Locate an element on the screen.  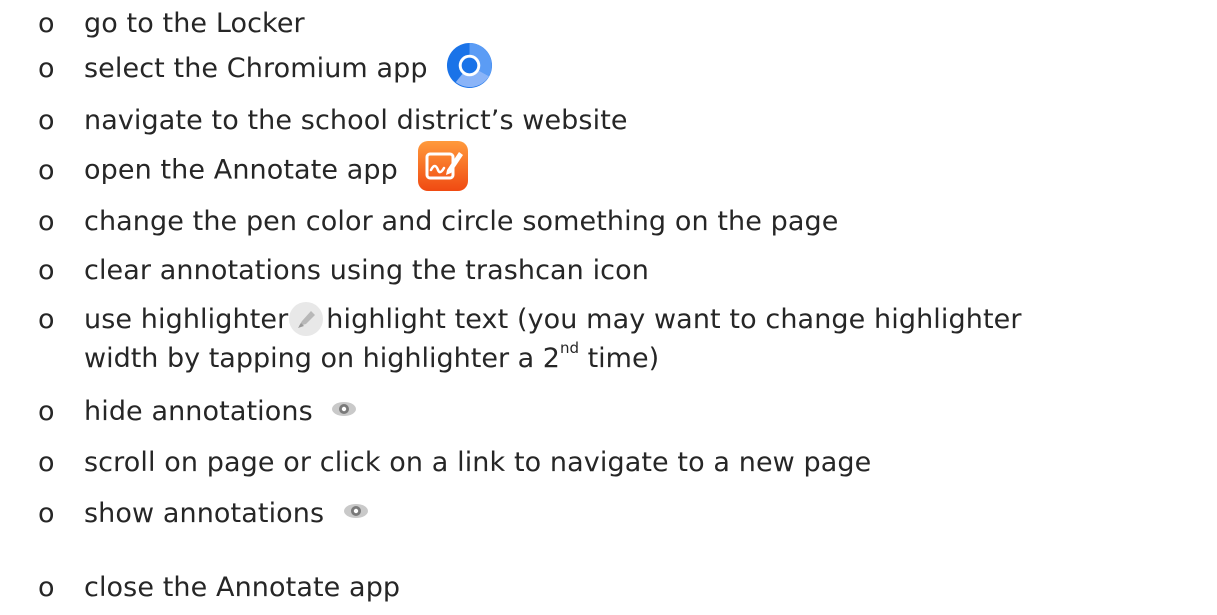
step-text: go to the Locker is located at coordinates (194, 23).